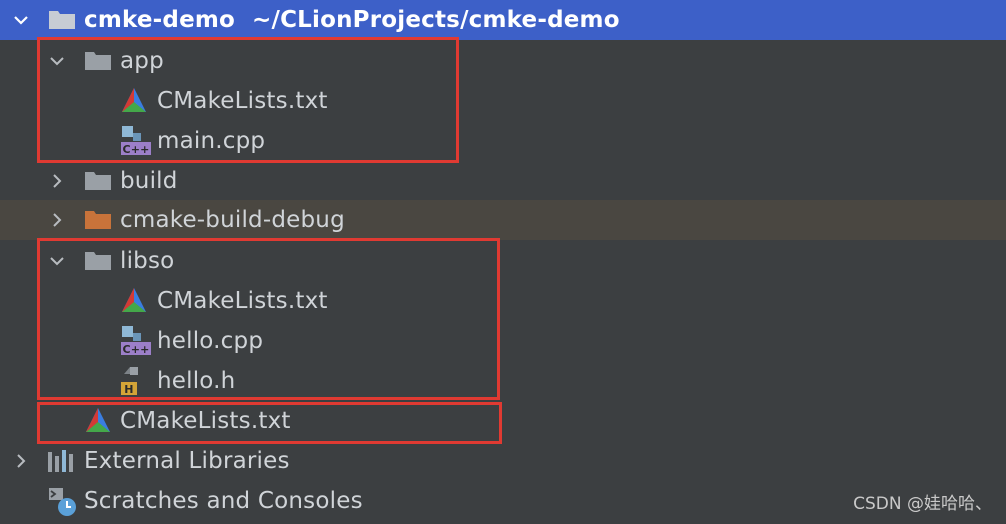 The width and height of the screenshot is (1006, 524). Describe the element at coordinates (160, 20) in the screenshot. I see `project-name: cmke-demo` at that location.